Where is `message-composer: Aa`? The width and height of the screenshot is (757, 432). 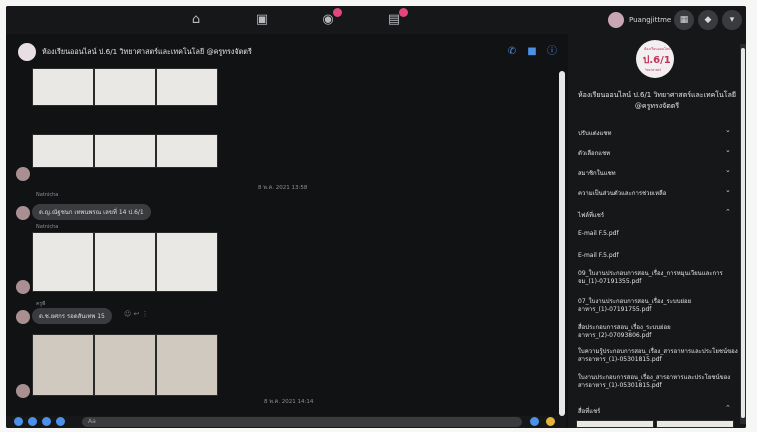
message-composer: Aa is located at coordinates (286, 422).